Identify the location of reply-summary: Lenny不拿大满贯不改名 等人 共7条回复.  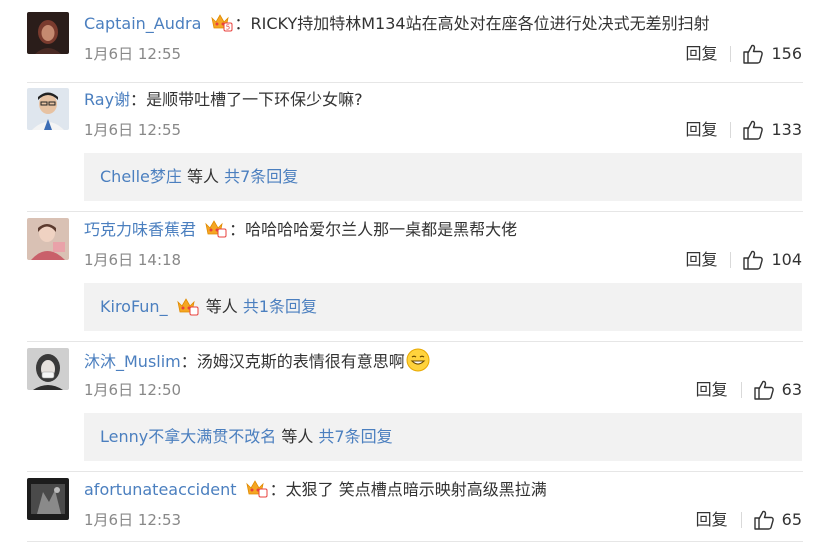
(443, 437).